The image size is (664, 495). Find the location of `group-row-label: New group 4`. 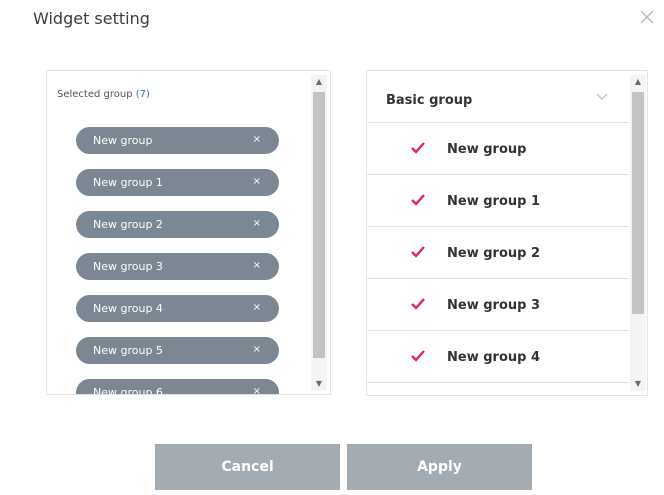

group-row-label: New group 4 is located at coordinates (494, 357).